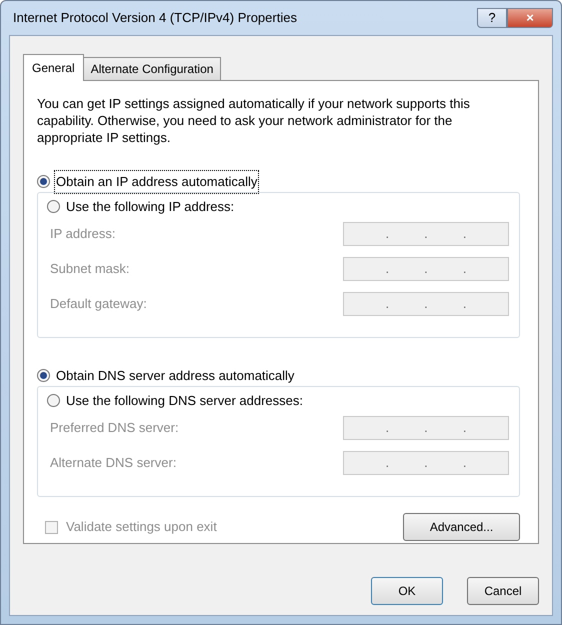 Image resolution: width=562 pixels, height=625 pixels. I want to click on field-label: Preferred DNS server:, so click(114, 428).